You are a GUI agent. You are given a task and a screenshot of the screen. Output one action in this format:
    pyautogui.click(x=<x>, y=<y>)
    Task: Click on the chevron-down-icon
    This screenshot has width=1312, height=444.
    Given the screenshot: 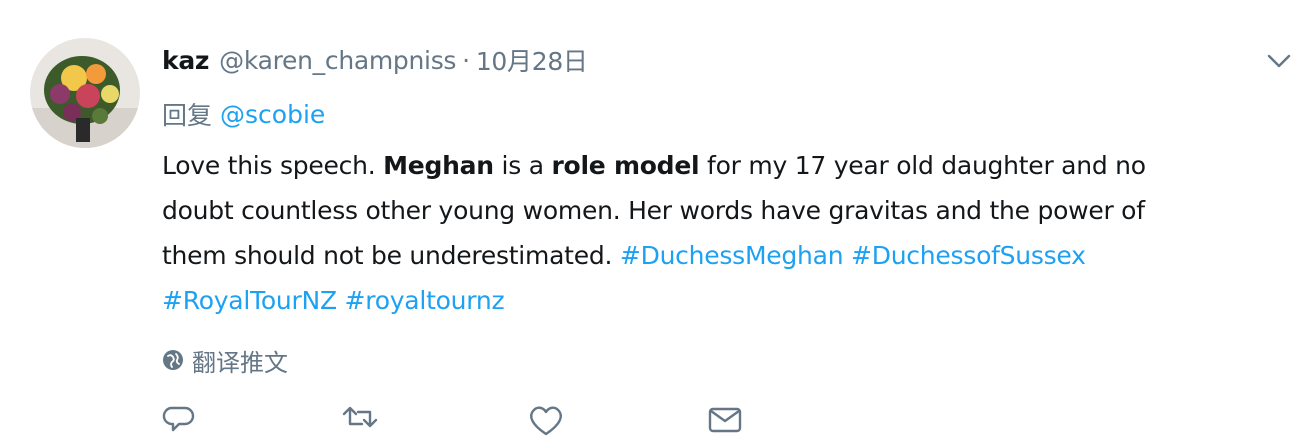 What is the action you would take?
    pyautogui.click(x=1279, y=61)
    